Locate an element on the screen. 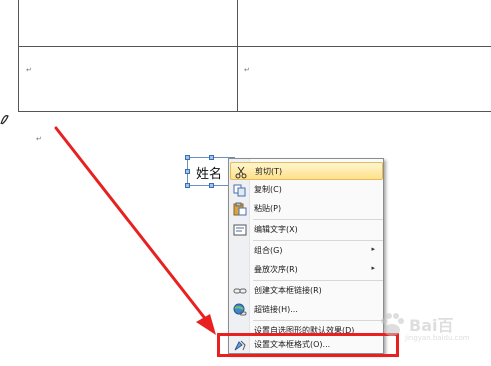  annotation-highlight-box is located at coordinates (308, 345).